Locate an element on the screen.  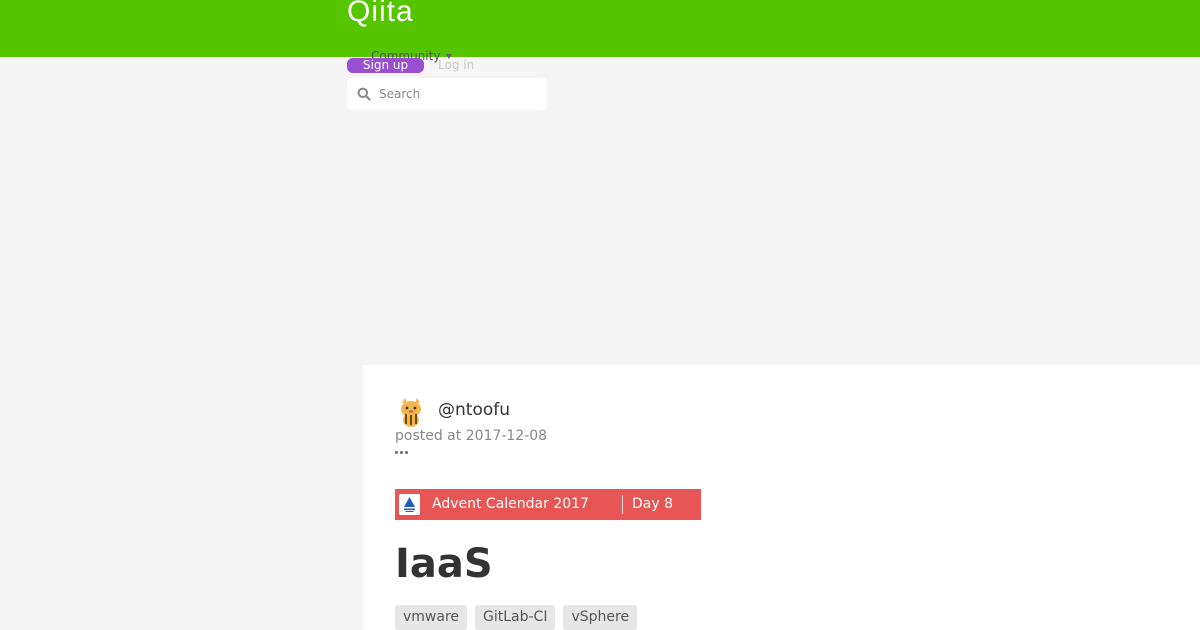
search-box is located at coordinates (447, 94).